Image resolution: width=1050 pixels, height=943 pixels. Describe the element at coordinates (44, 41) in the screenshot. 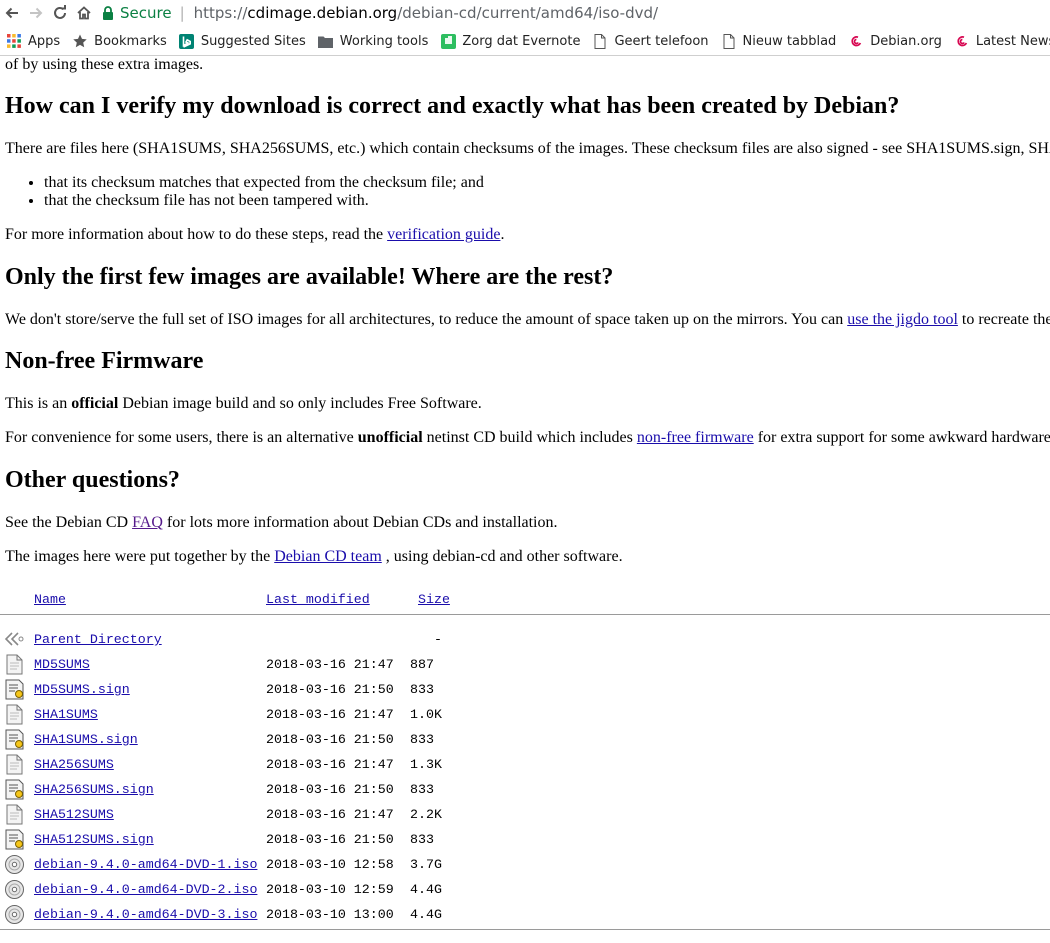

I see `bookmark-label: Apps` at that location.